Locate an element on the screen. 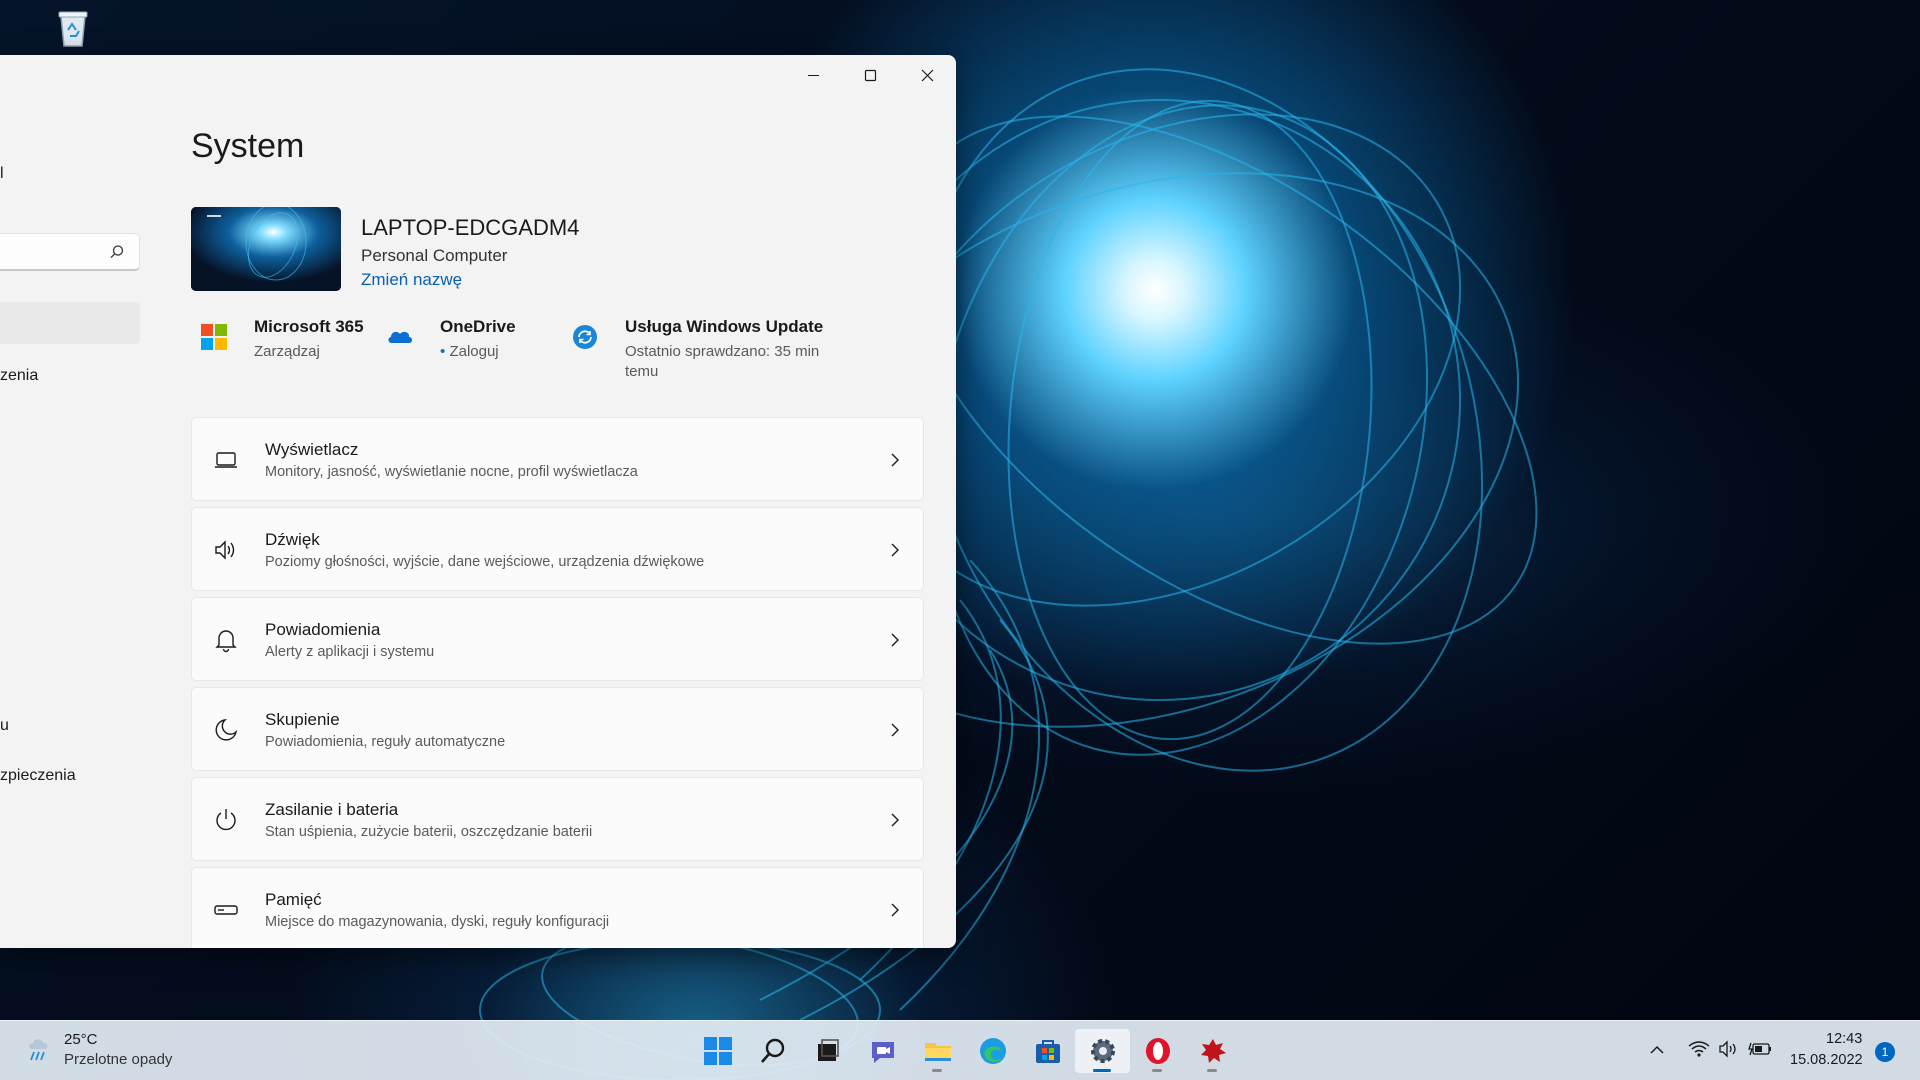  recycle-bin-icon is located at coordinates (73, 28).